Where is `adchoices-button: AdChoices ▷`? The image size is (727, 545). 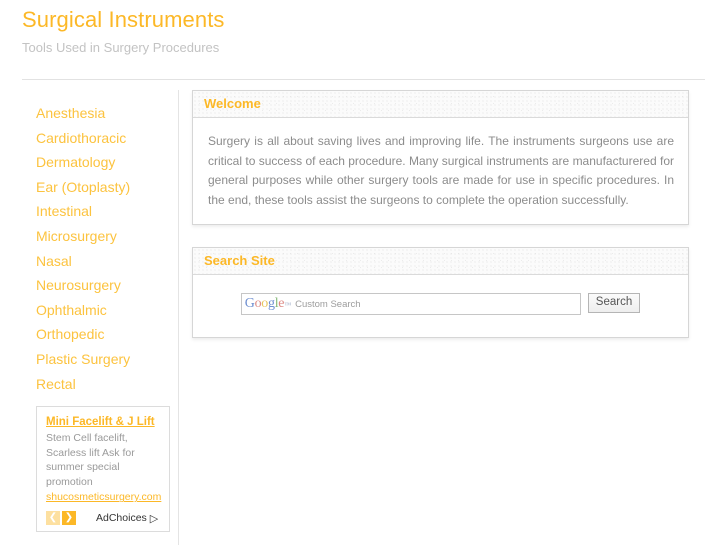
adchoices-button: AdChoices ▷ is located at coordinates (127, 518).